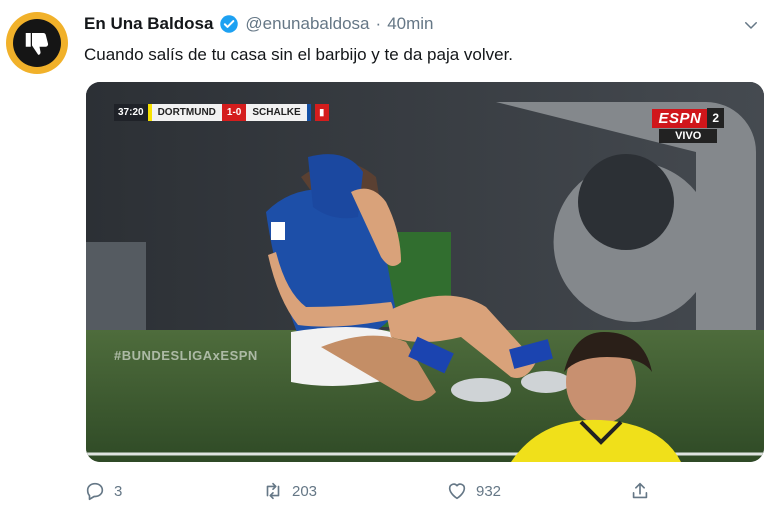  I want to click on share-icon, so click(640, 490).